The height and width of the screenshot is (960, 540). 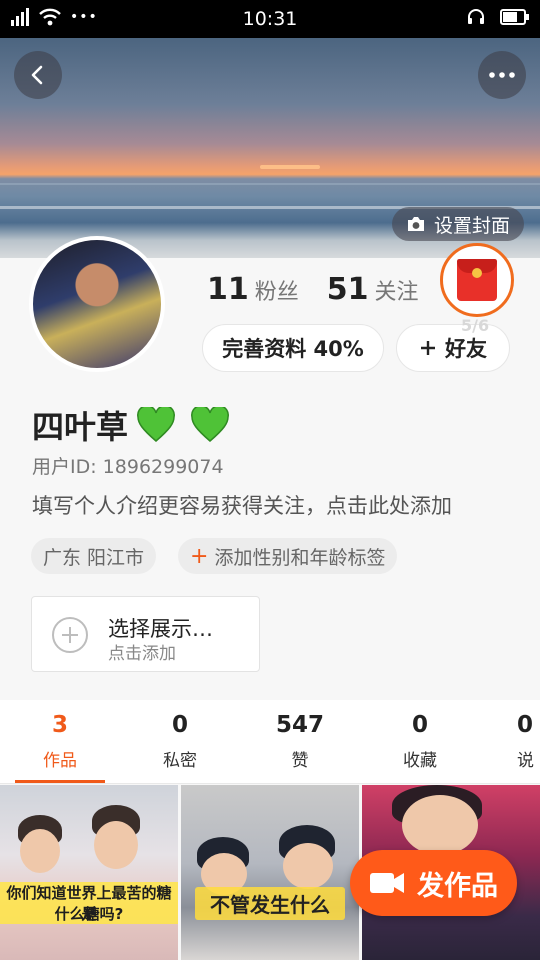 I want to click on post-work-label: 发作品, so click(x=457, y=886).